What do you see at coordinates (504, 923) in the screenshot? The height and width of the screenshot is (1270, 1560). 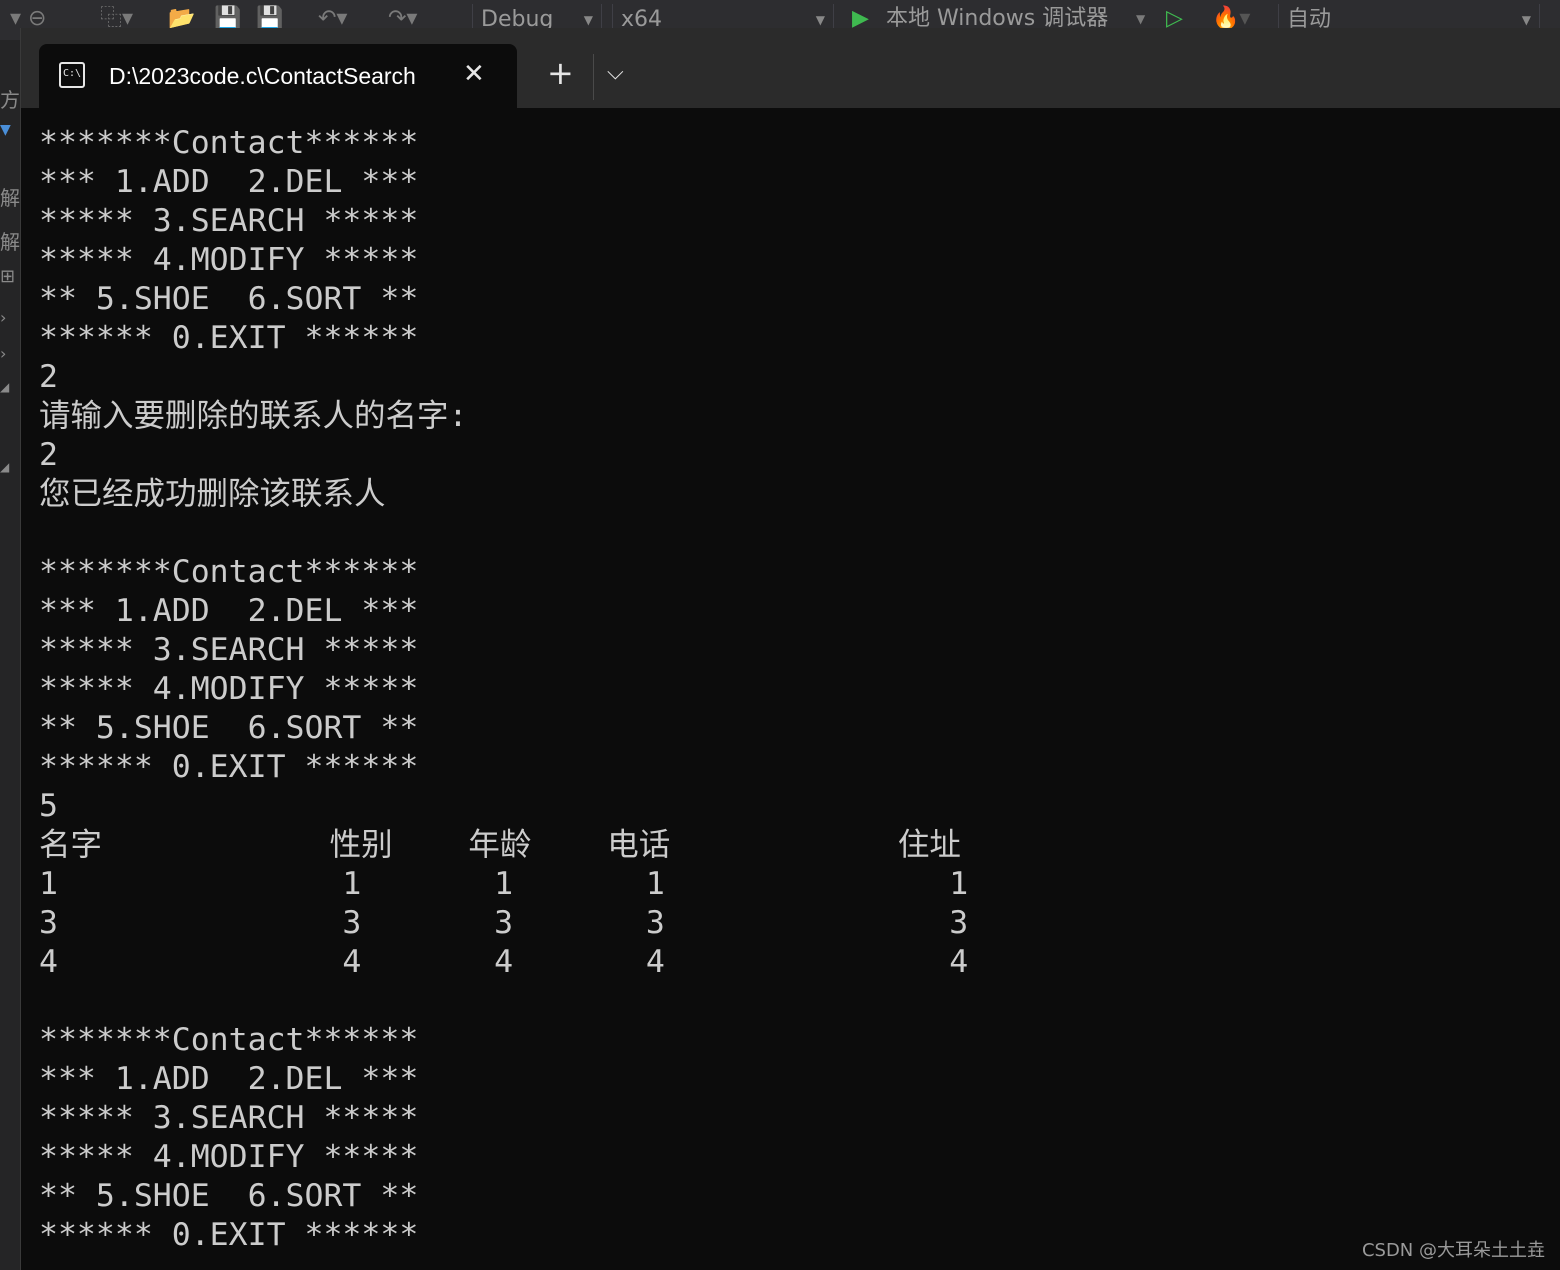 I see `console-line: 3 3 3 3 3` at bounding box center [504, 923].